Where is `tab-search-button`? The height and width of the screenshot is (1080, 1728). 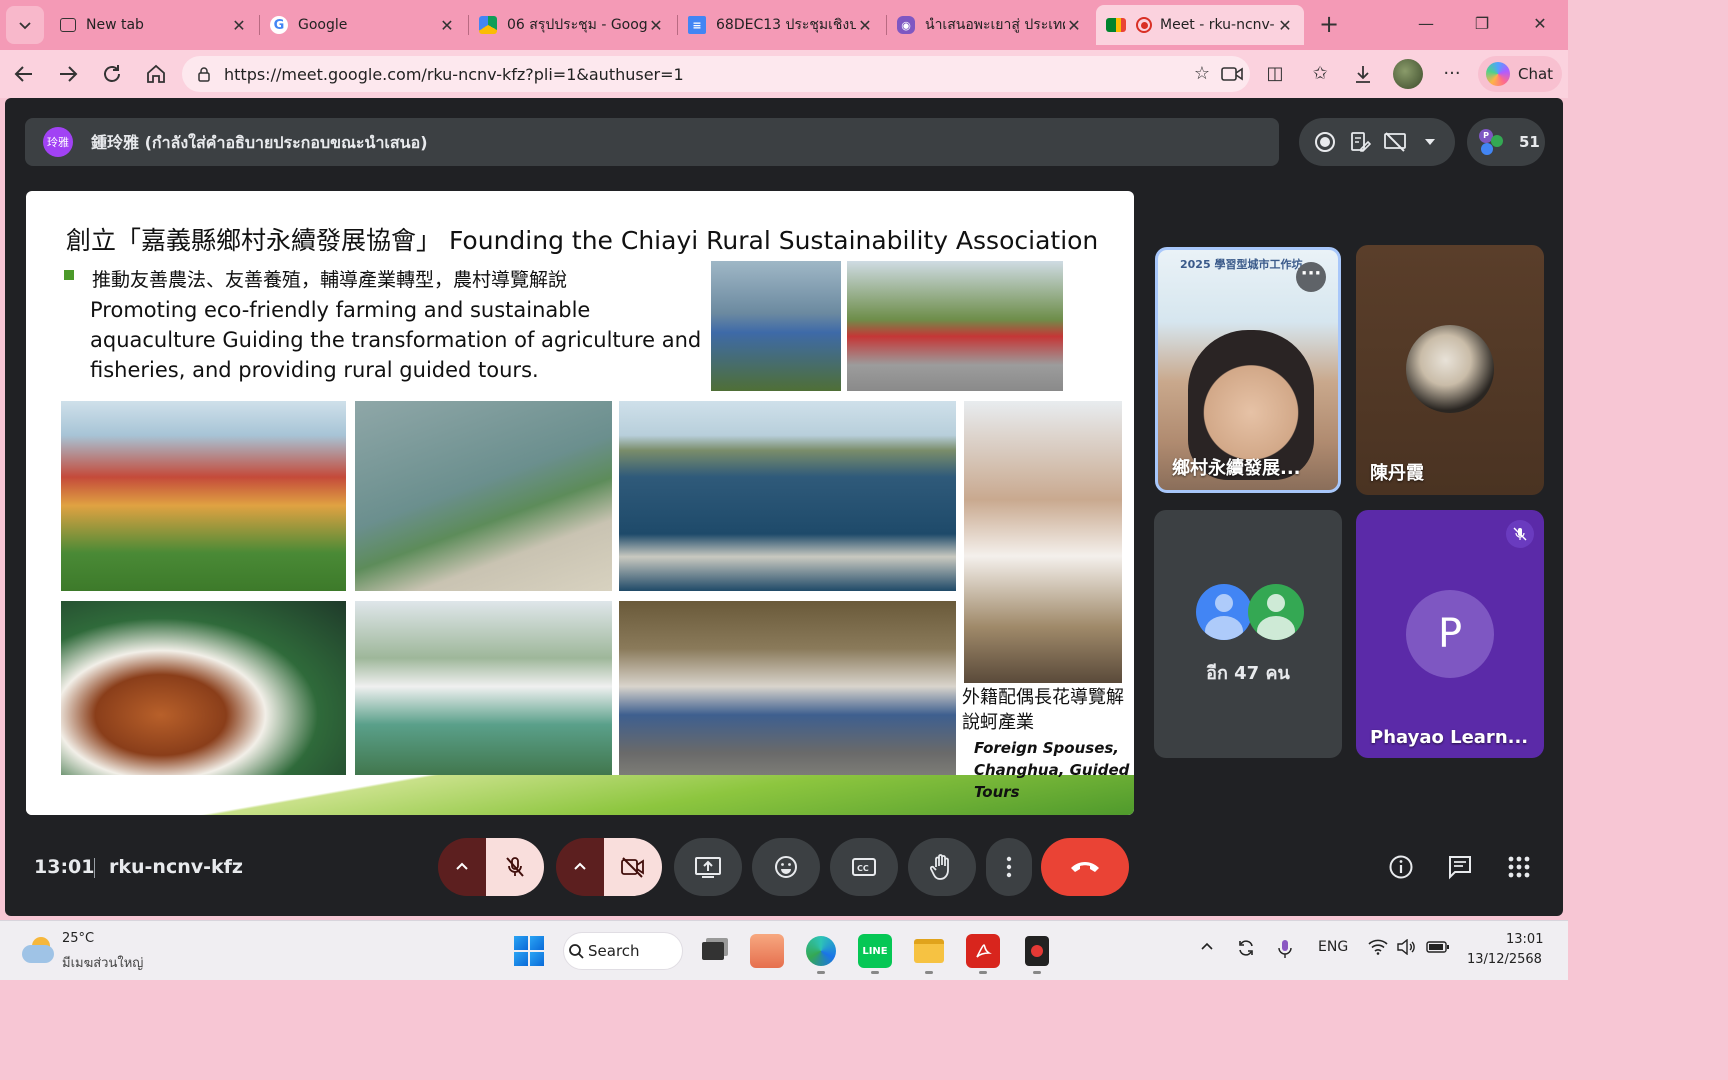
tab-search-button is located at coordinates (25, 25).